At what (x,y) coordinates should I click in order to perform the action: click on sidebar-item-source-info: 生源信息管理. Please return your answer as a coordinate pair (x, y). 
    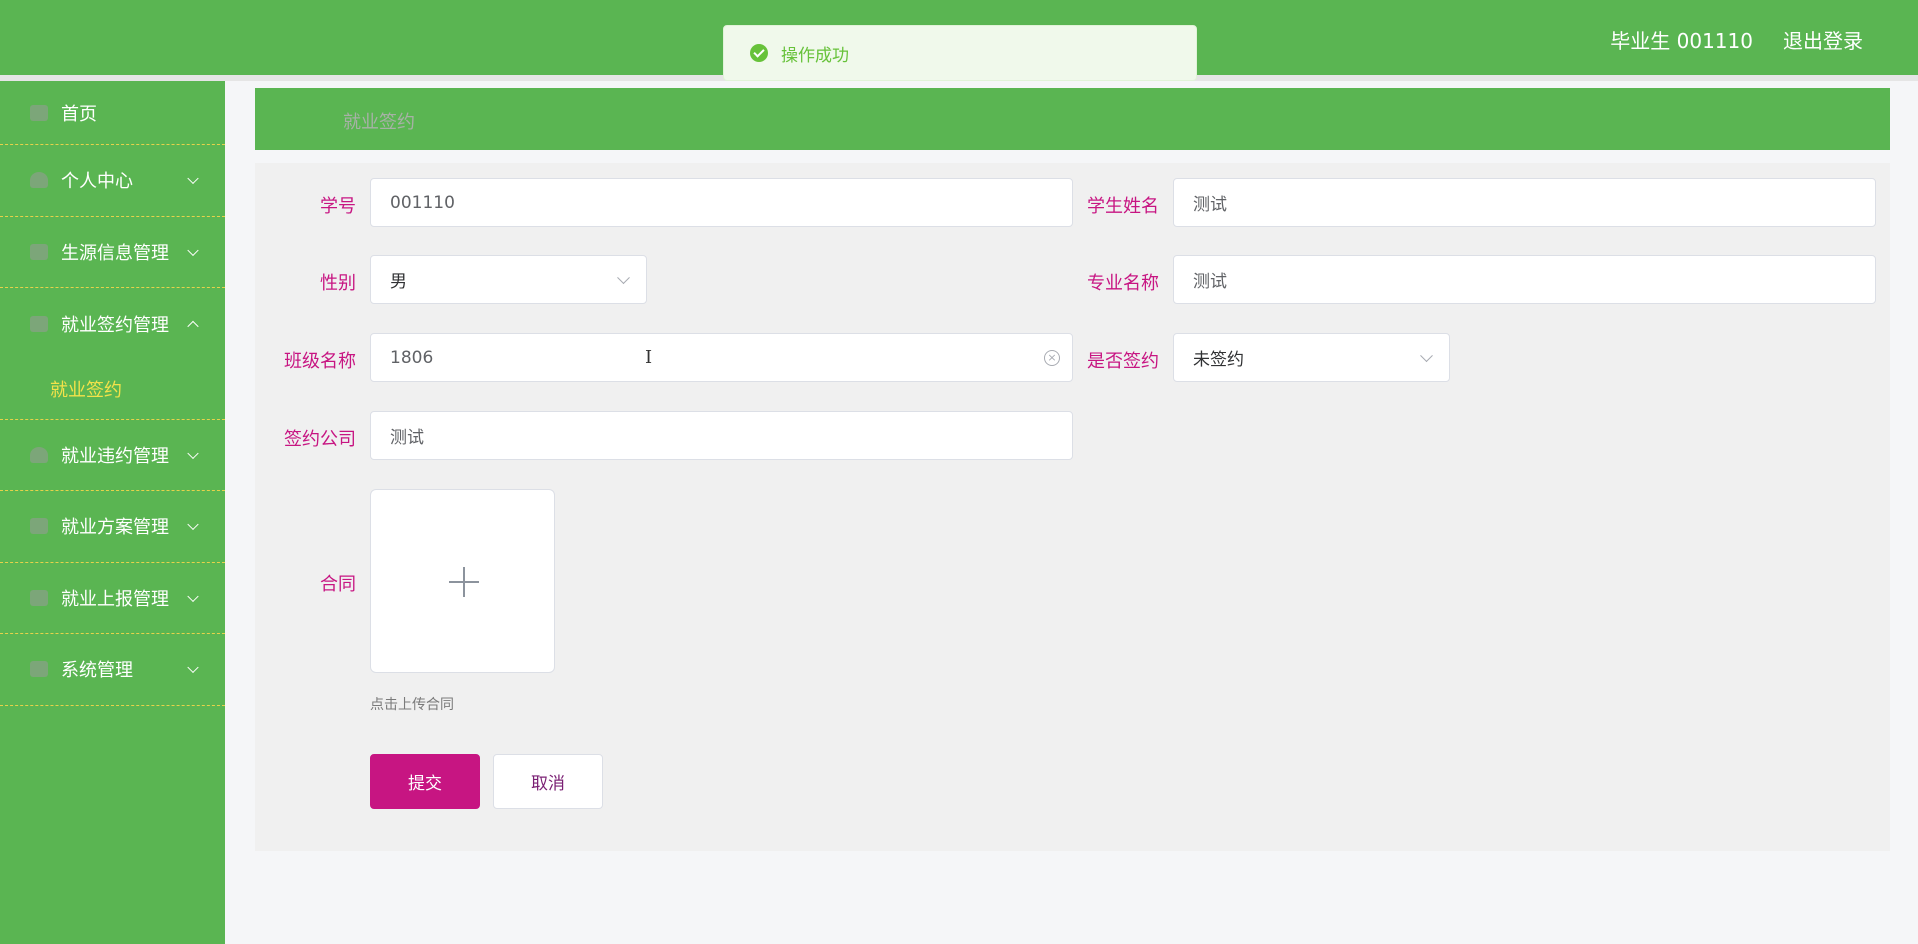
    Looking at the image, I should click on (112, 252).